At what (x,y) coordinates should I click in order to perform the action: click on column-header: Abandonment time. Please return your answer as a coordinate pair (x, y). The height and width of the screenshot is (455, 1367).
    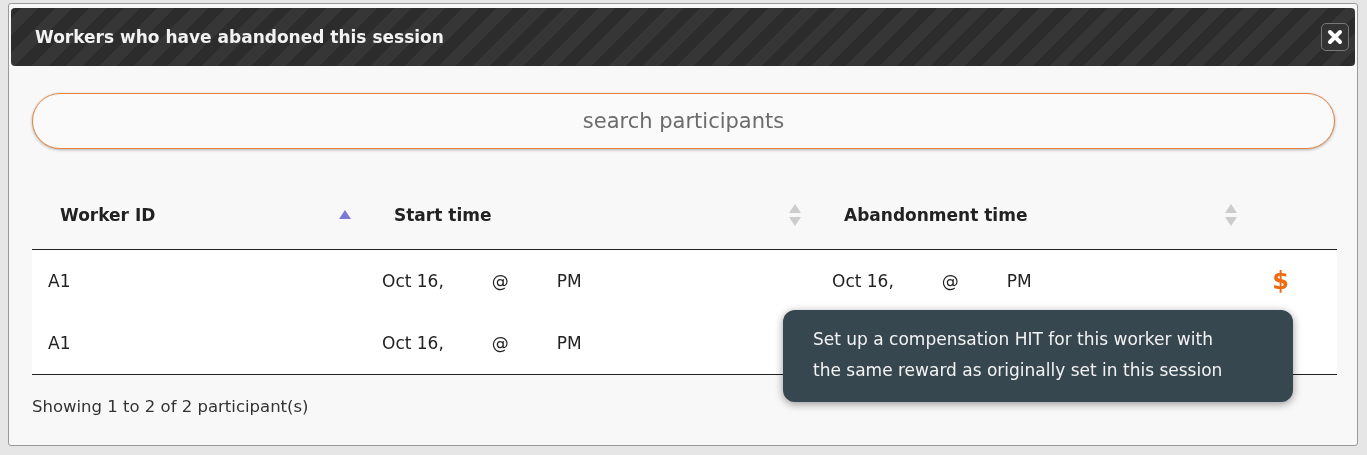
    Looking at the image, I should click on (936, 215).